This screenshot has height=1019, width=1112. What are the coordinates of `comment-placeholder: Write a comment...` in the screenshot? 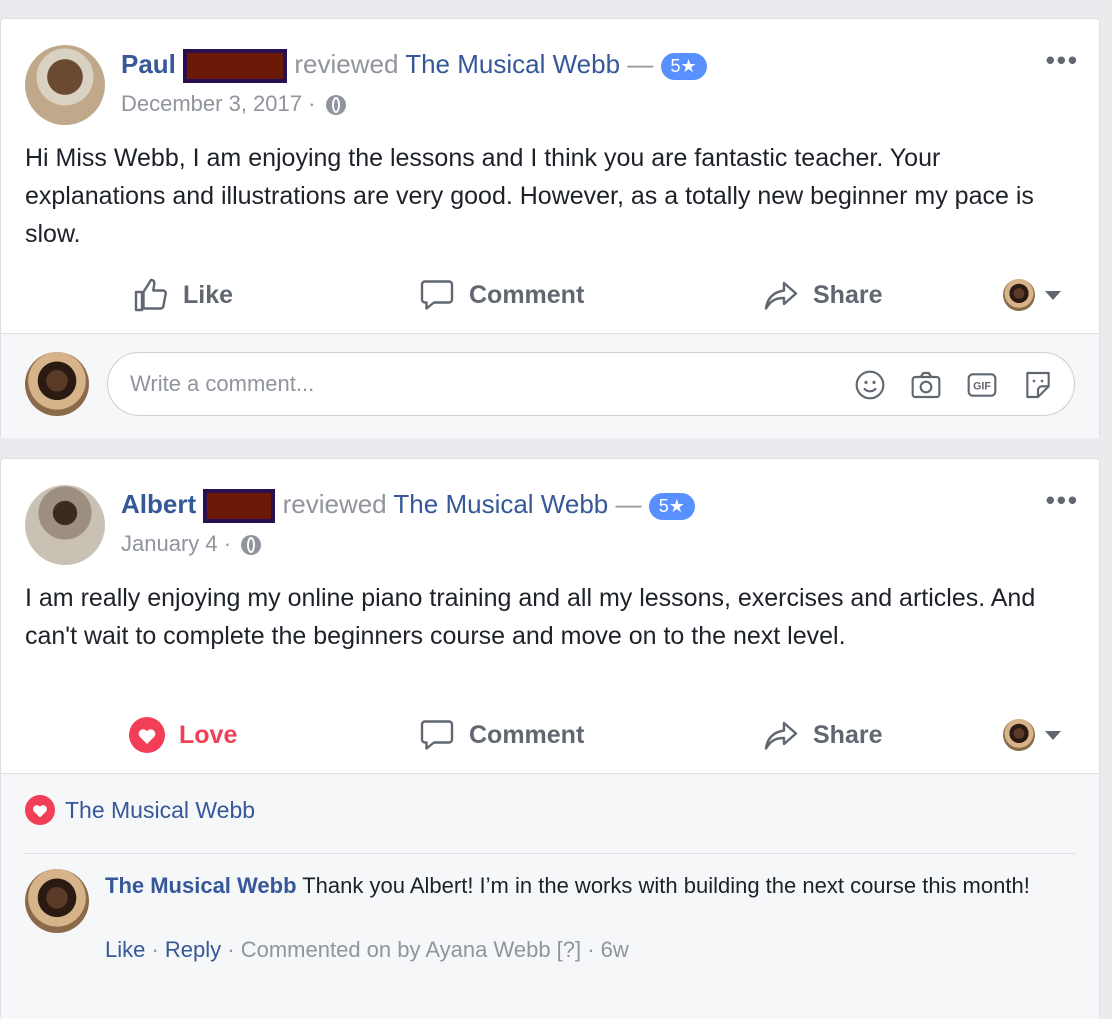 It's located at (222, 383).